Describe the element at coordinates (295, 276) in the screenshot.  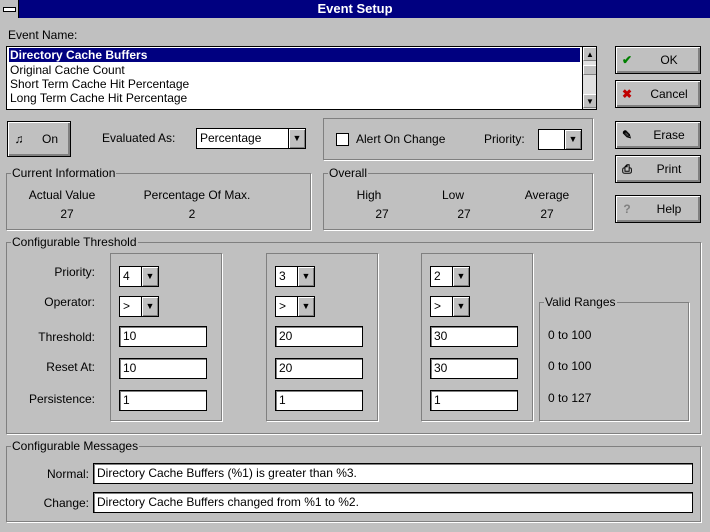
I see `priority-select-2: 3 ▼` at that location.